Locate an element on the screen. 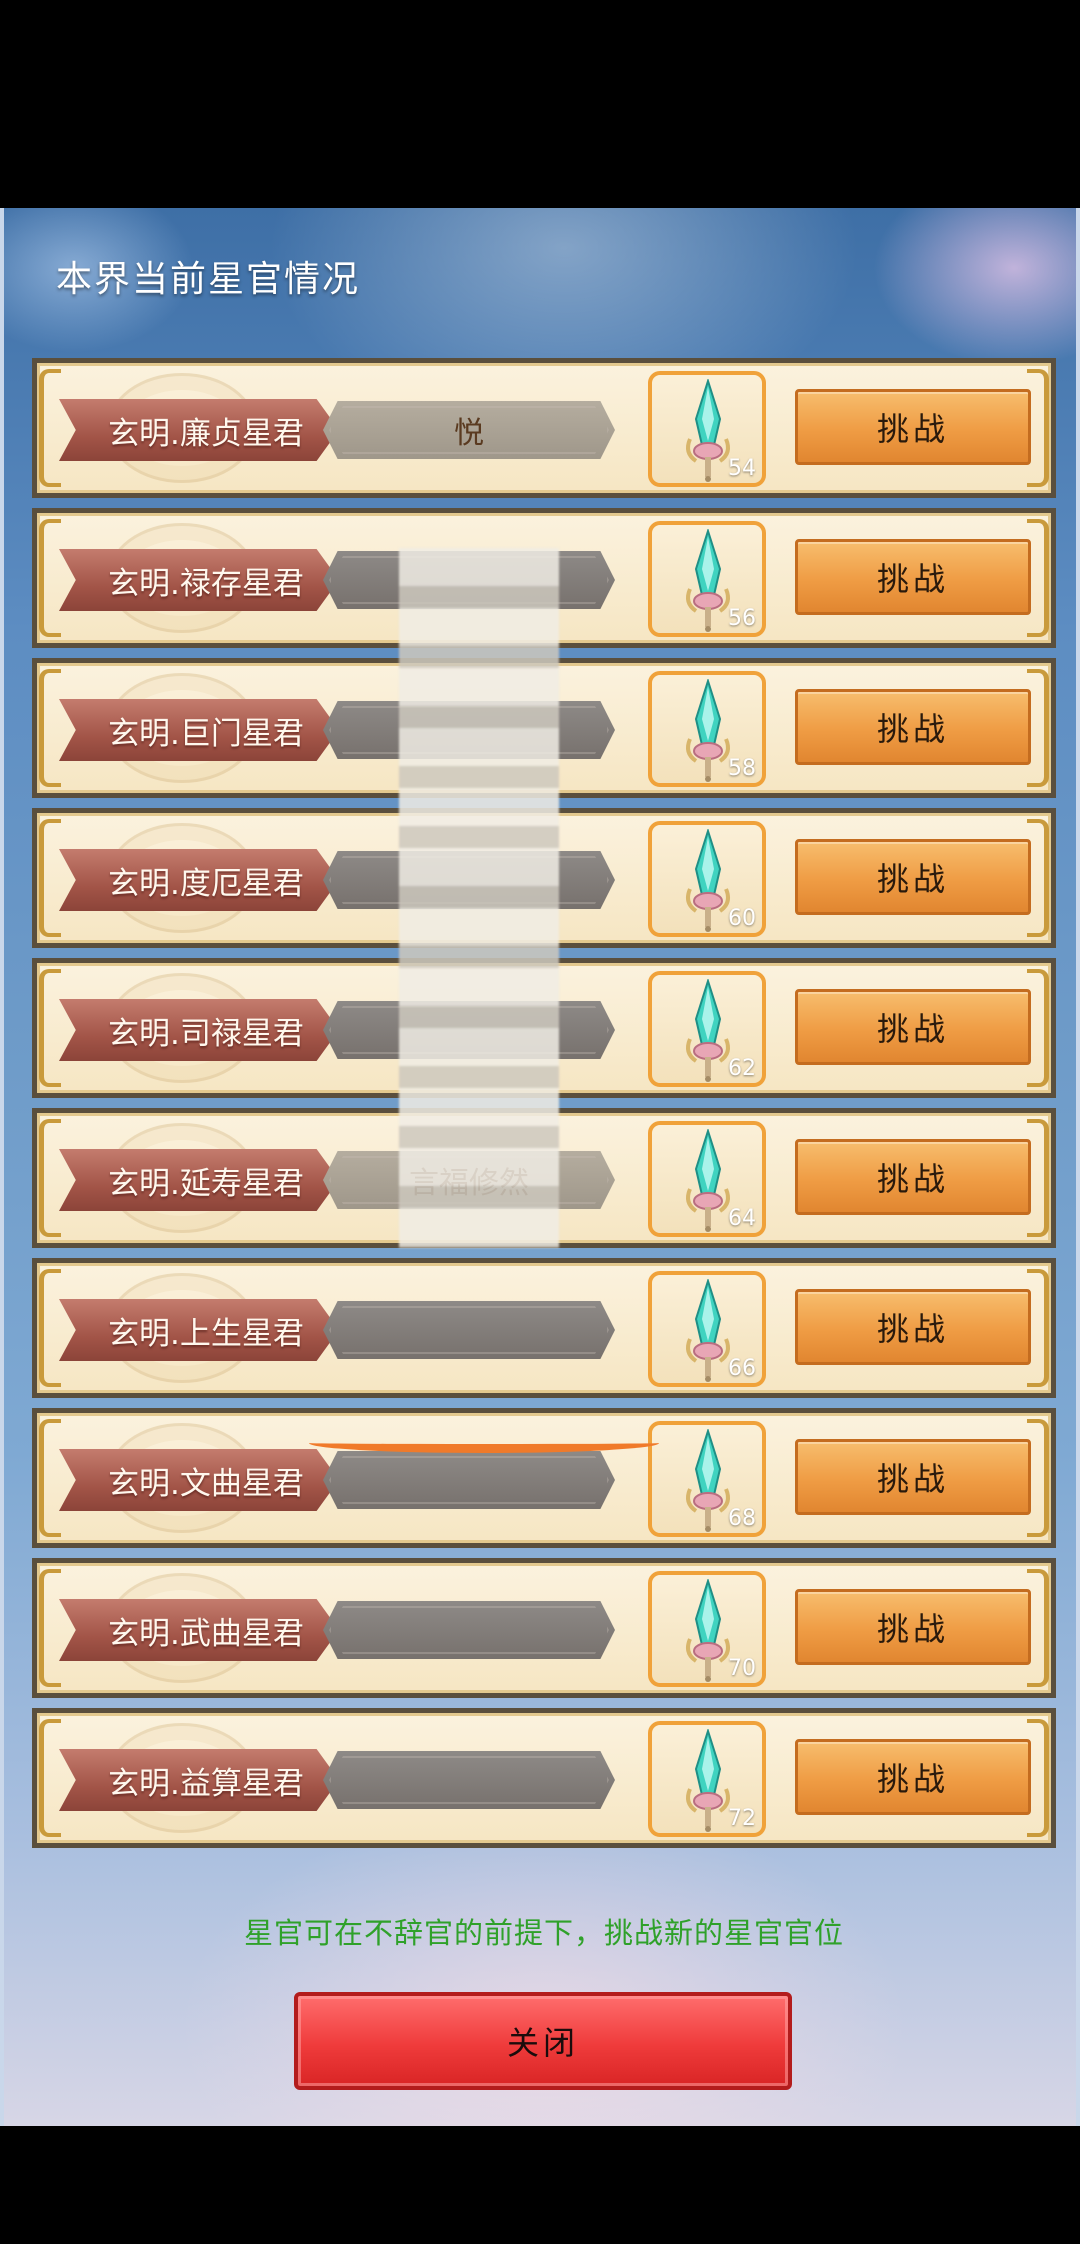  official-row: 玄明.上生星君 66 挑战 is located at coordinates (544, 1328).